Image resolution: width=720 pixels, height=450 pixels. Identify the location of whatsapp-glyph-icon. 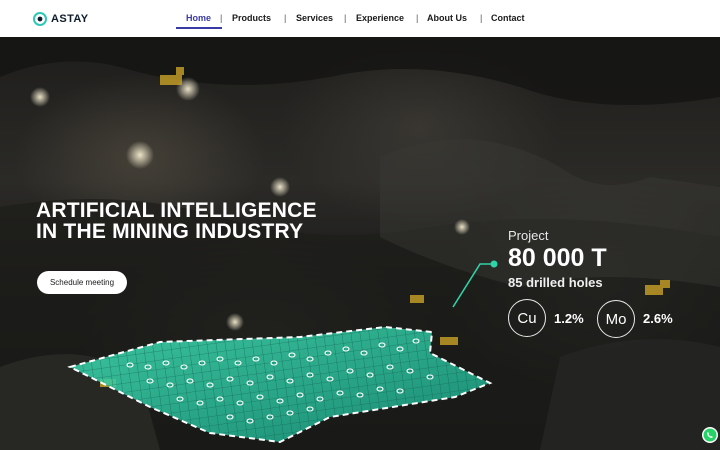
(710, 435).